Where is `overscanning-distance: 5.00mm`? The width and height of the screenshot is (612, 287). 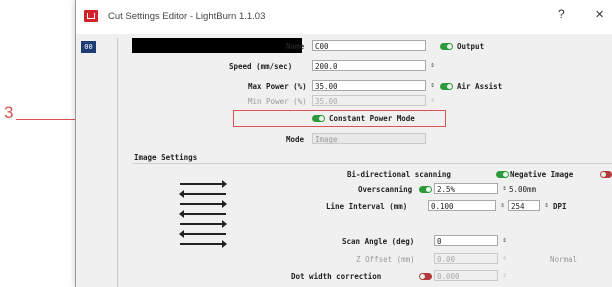 overscanning-distance: 5.00mm is located at coordinates (523, 189).